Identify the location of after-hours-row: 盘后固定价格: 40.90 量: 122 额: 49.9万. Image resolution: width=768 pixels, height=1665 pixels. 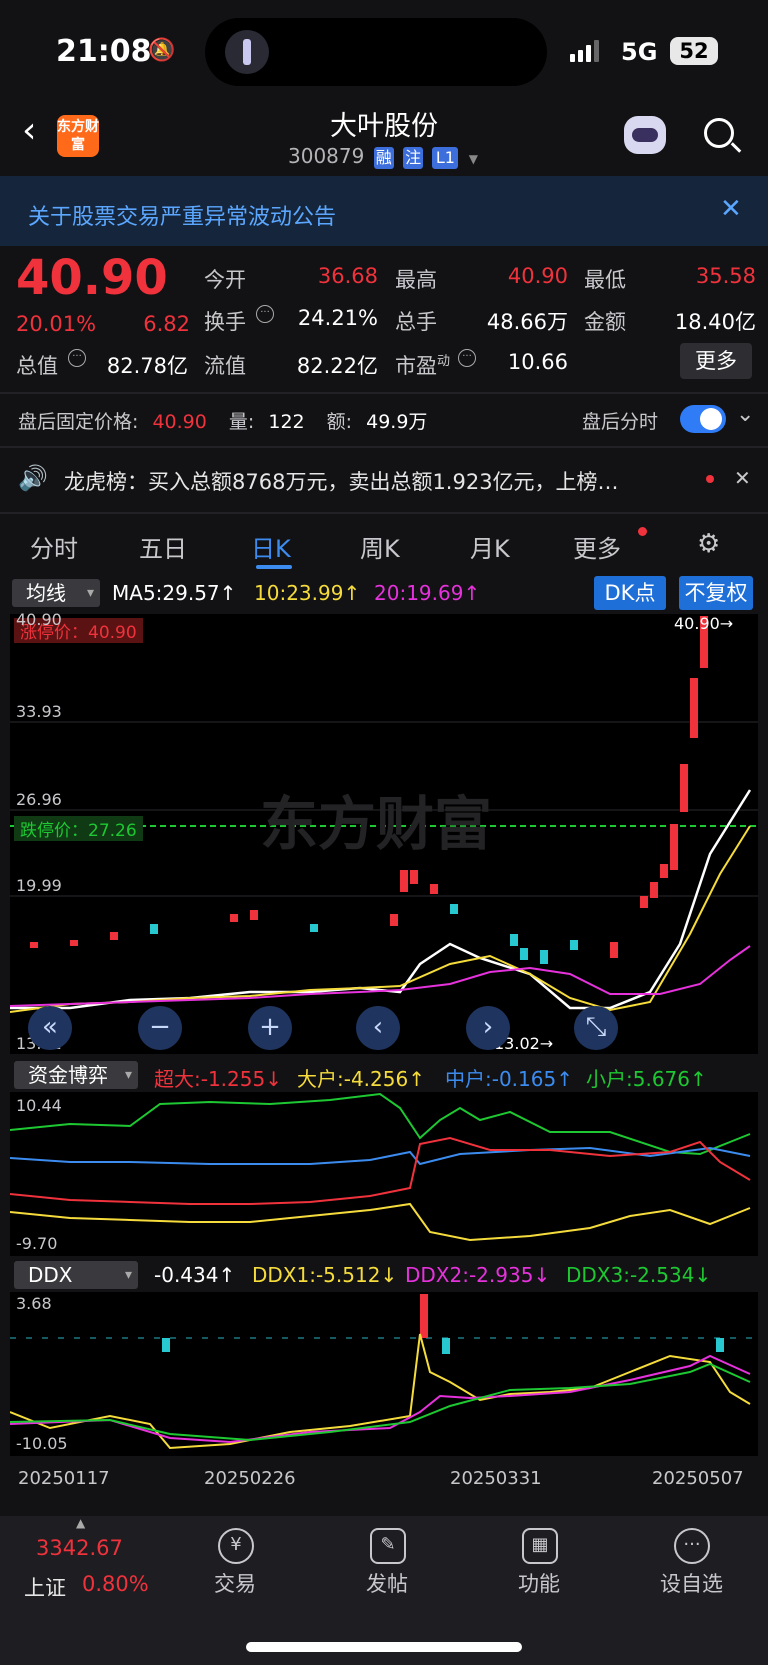
(223, 422).